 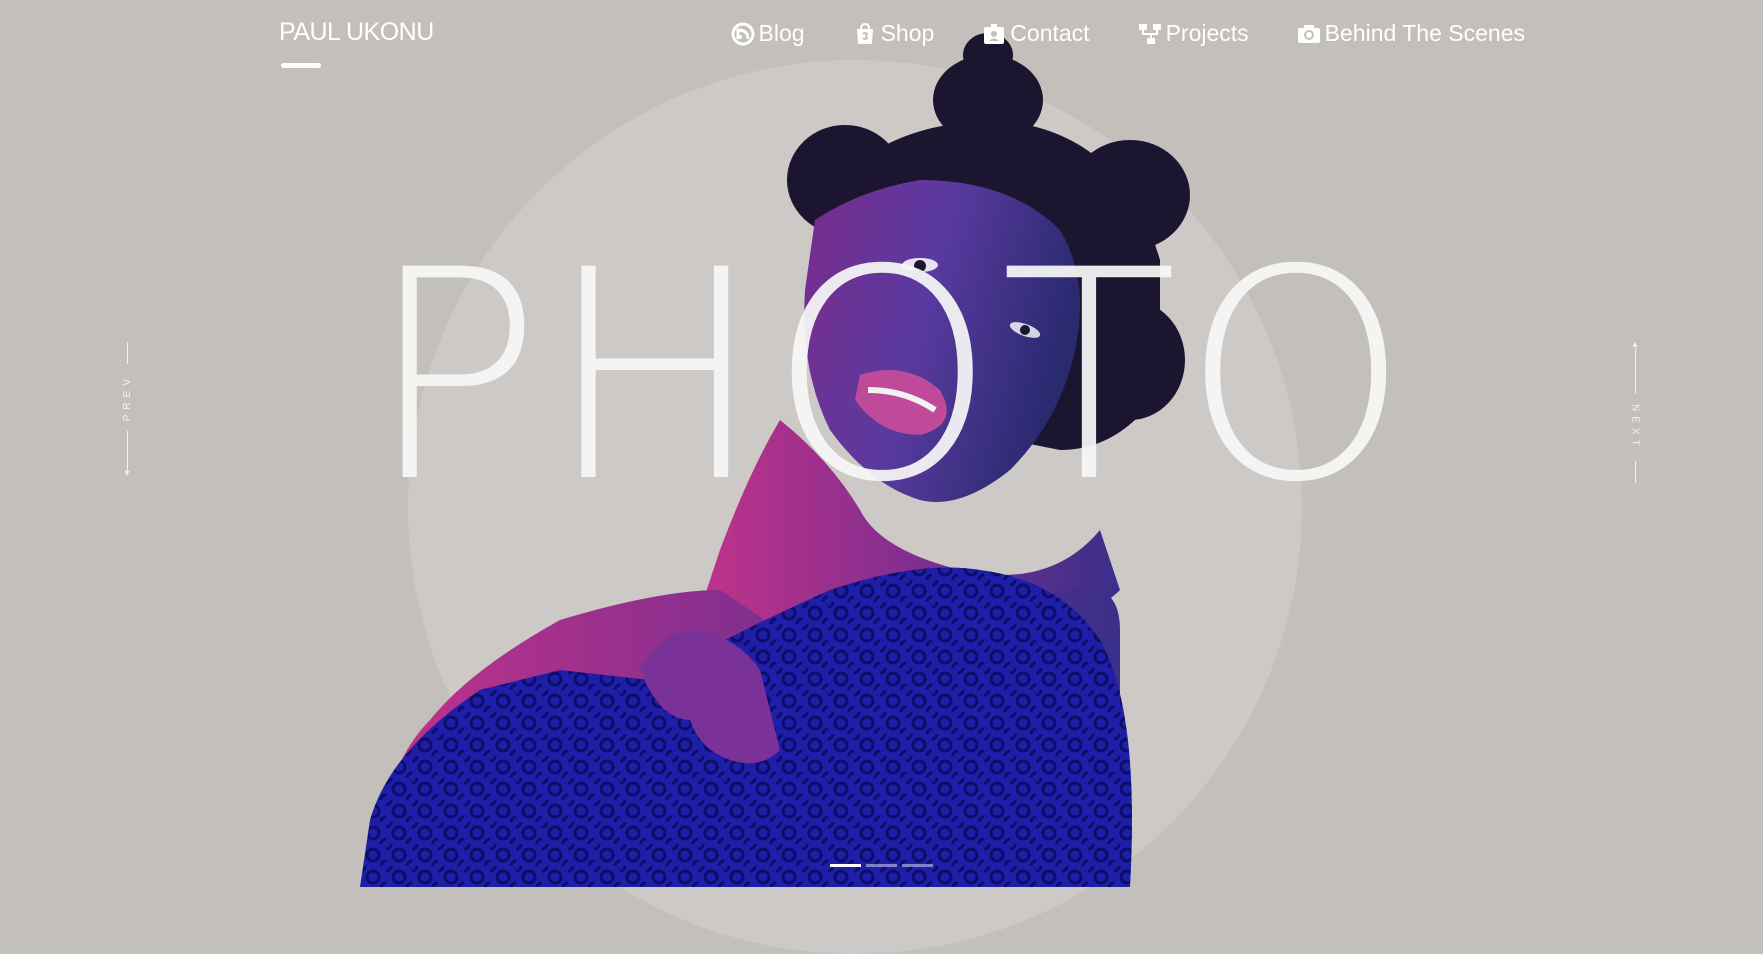 What do you see at coordinates (781, 33) in the screenshot?
I see `nav-item-label: Blog` at bounding box center [781, 33].